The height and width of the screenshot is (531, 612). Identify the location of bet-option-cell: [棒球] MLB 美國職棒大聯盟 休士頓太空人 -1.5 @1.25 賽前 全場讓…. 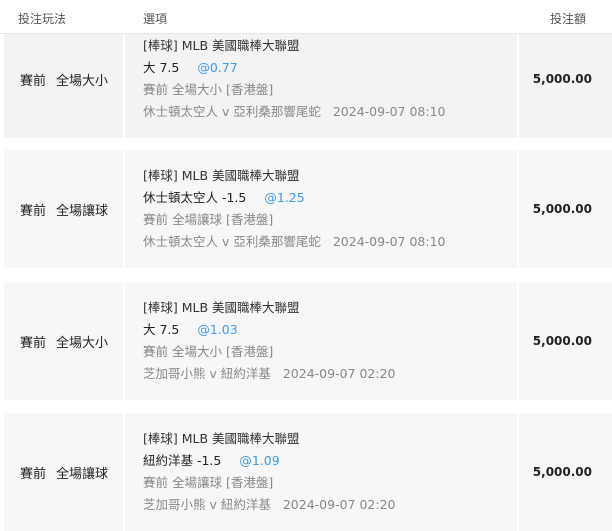
(321, 209).